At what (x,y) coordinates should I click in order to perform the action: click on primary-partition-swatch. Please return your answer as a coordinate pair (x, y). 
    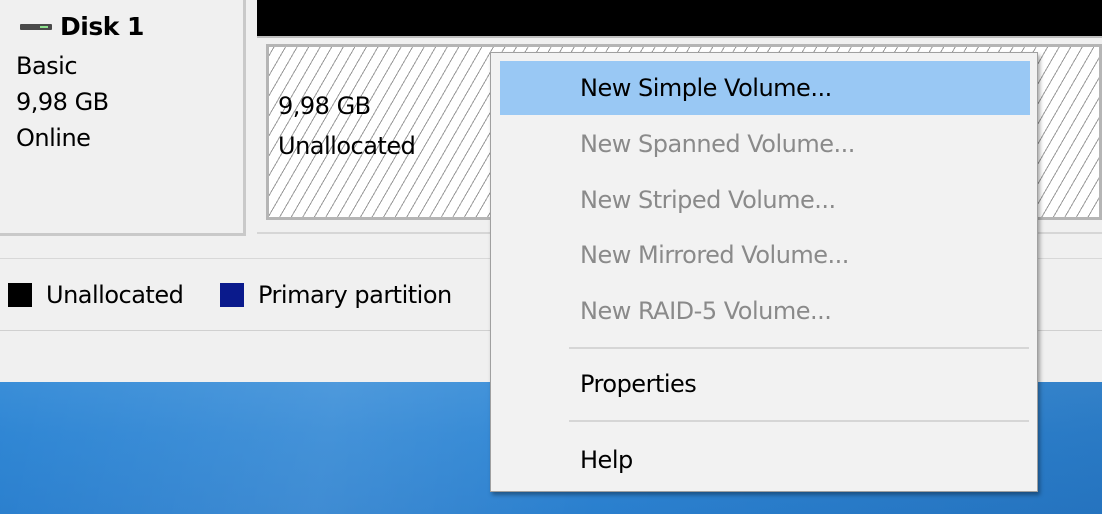
    Looking at the image, I should click on (232, 295).